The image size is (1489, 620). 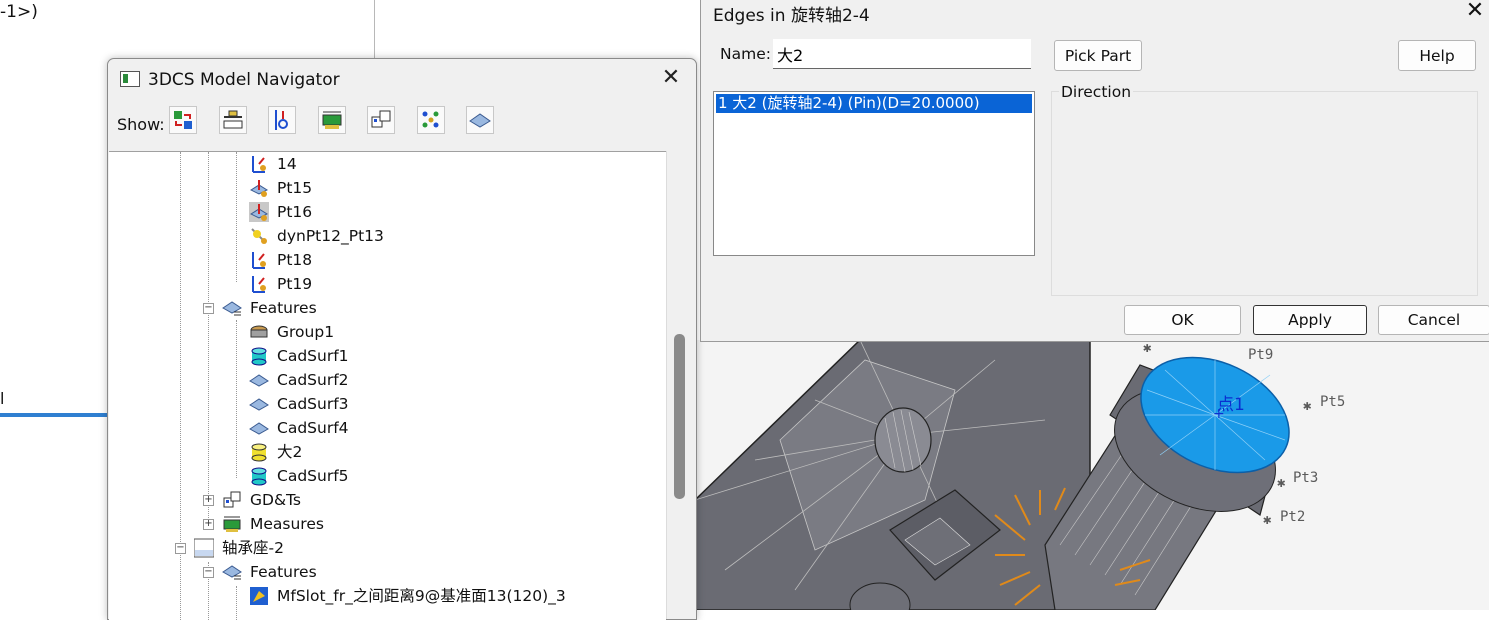 I want to click on apply-button: Apply, so click(x=1310, y=320).